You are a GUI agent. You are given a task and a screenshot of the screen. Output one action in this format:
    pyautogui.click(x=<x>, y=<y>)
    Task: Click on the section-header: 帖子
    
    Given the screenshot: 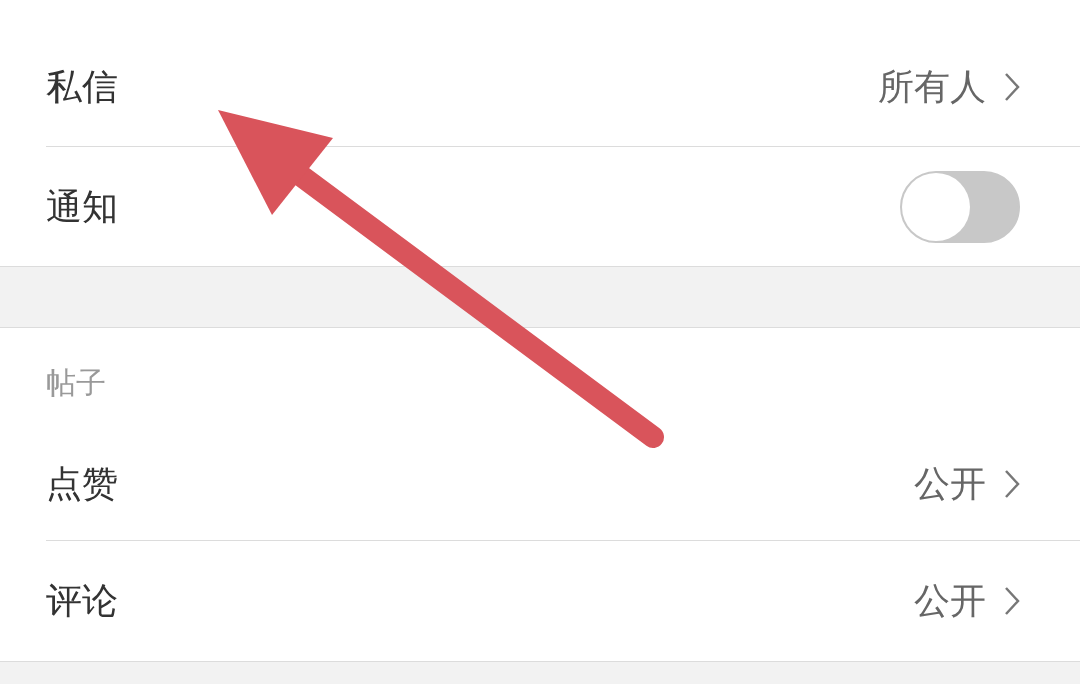 What is the action you would take?
    pyautogui.click(x=76, y=383)
    